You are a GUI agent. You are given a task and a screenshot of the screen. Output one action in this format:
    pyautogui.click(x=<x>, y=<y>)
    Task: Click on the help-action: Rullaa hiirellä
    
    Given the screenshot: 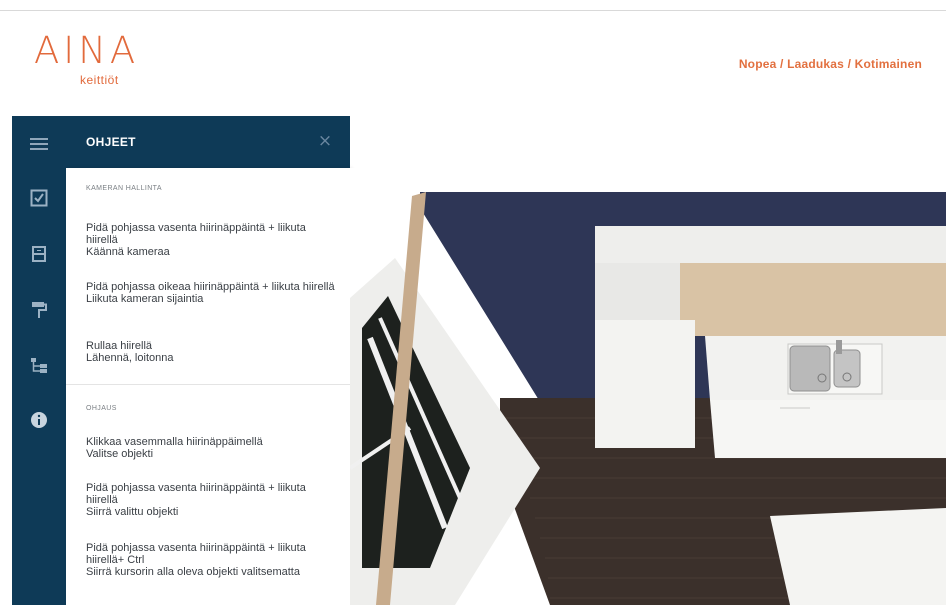 What is the action you would take?
    pyautogui.click(x=119, y=346)
    